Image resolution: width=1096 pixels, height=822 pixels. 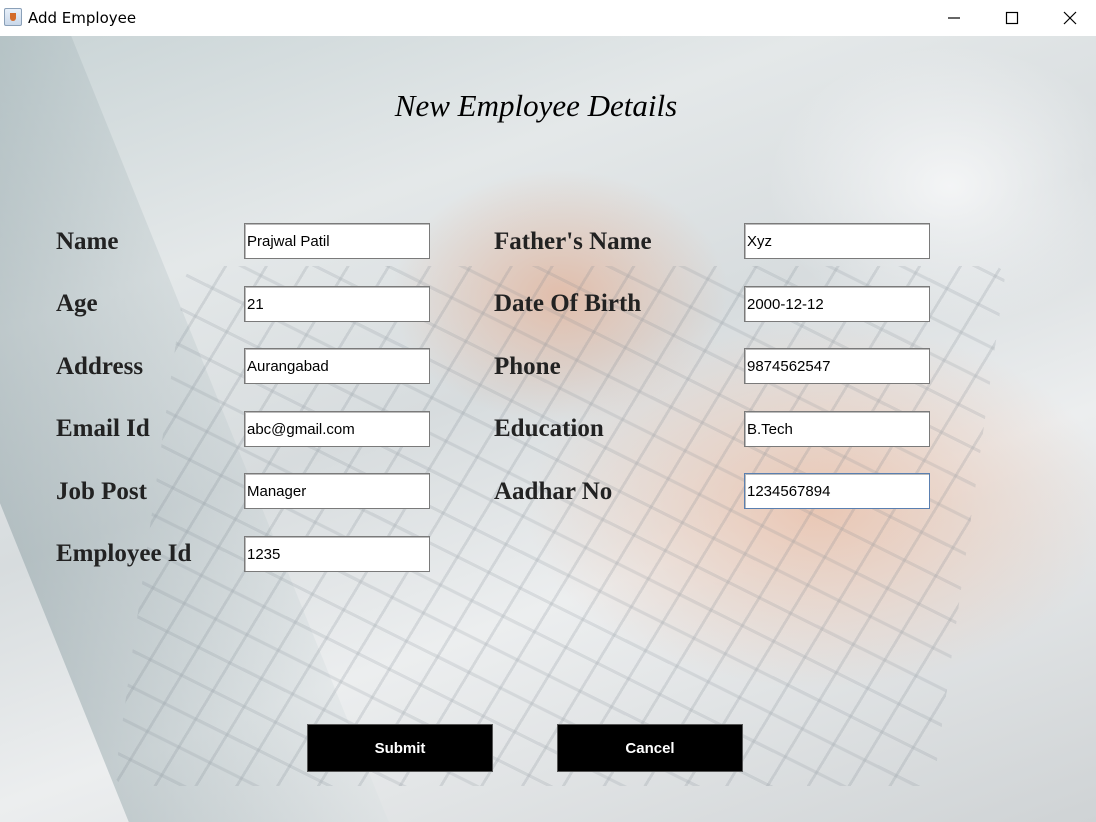 I want to click on close-button, so click(x=1068, y=18).